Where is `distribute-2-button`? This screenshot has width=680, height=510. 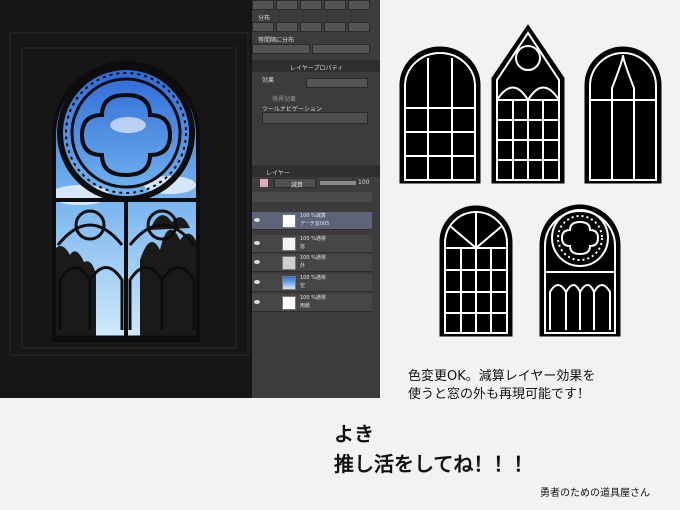 distribute-2-button is located at coordinates (287, 27).